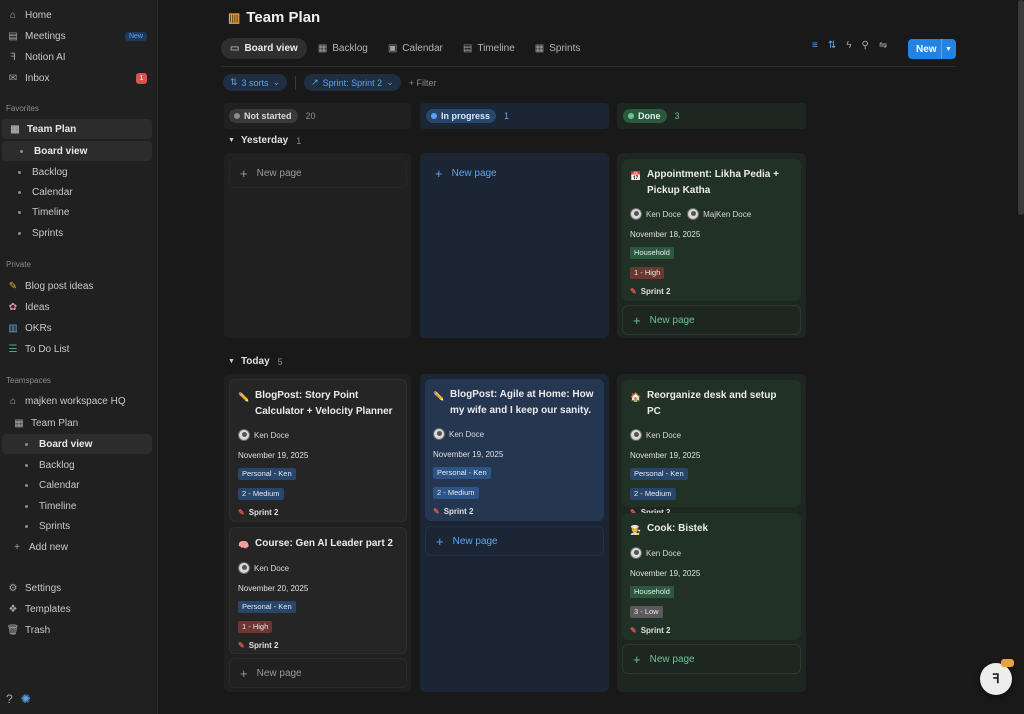  I want to click on notion-logo-icon: ✺, so click(26, 699).